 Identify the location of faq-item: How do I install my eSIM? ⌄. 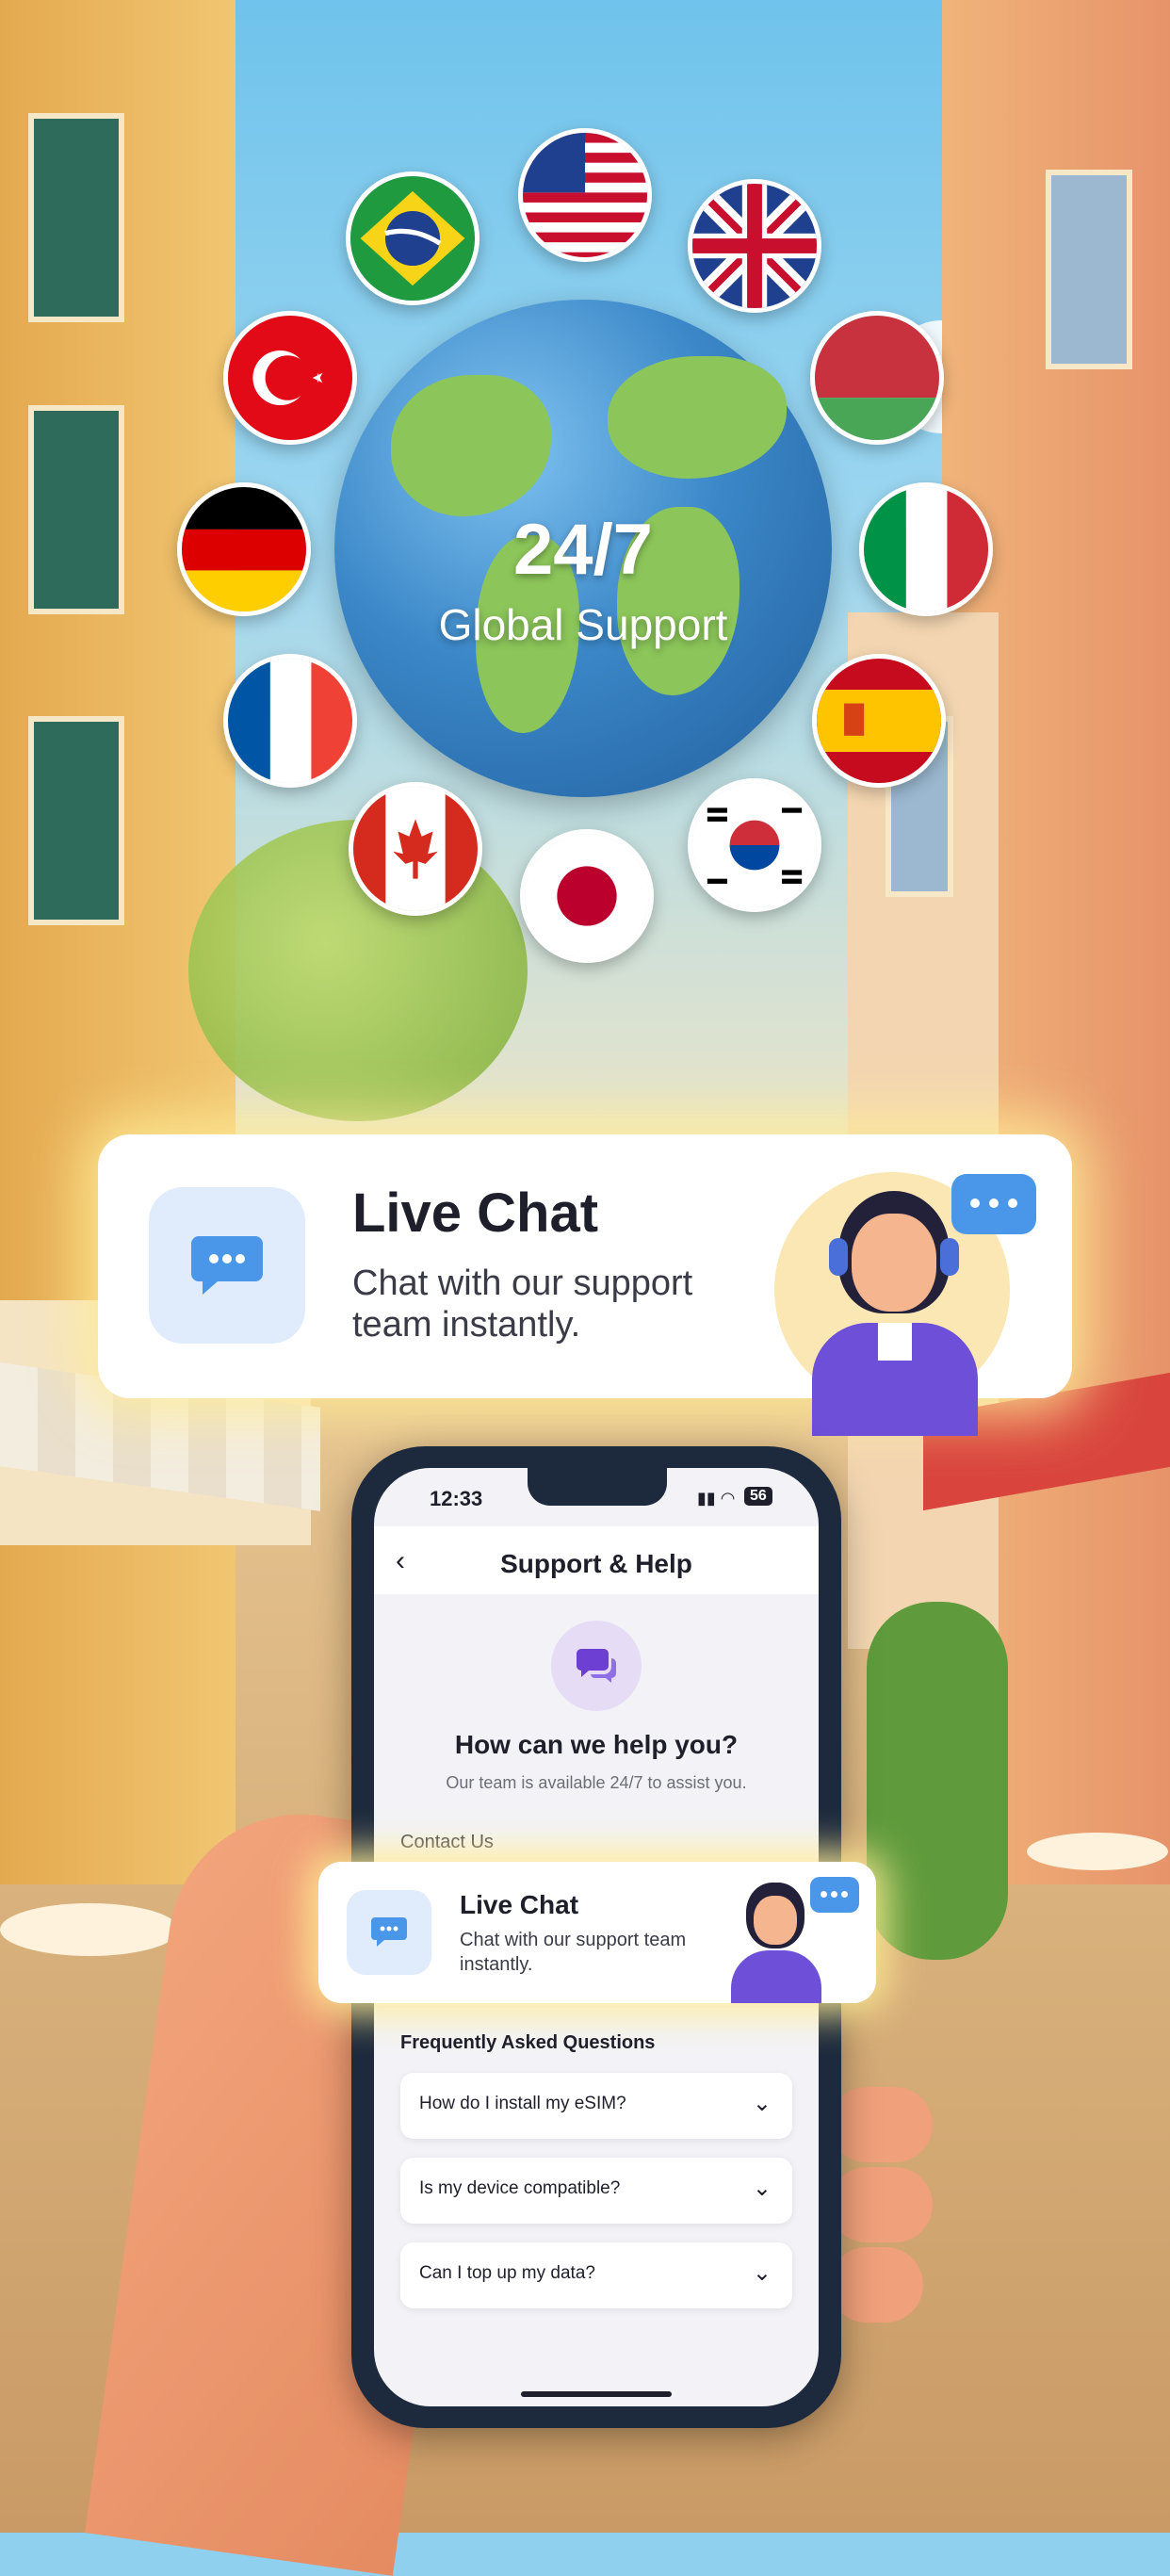
(596, 2106).